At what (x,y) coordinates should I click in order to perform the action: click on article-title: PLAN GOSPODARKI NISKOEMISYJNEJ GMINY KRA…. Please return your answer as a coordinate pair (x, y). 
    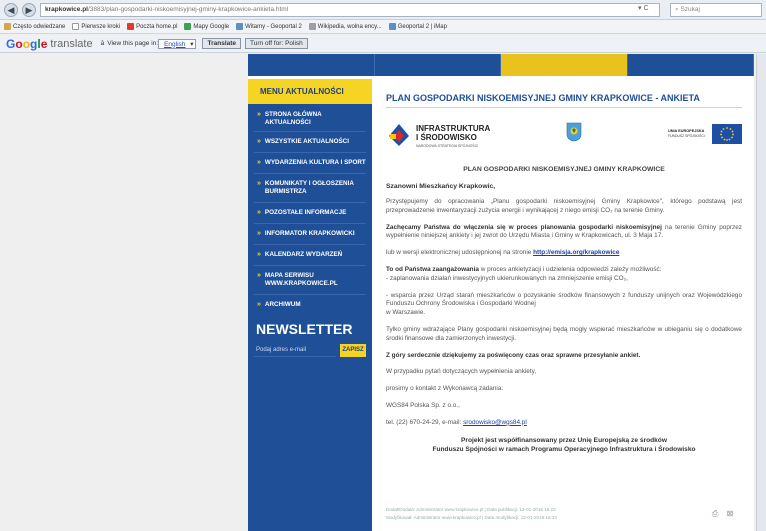
    Looking at the image, I should click on (543, 98).